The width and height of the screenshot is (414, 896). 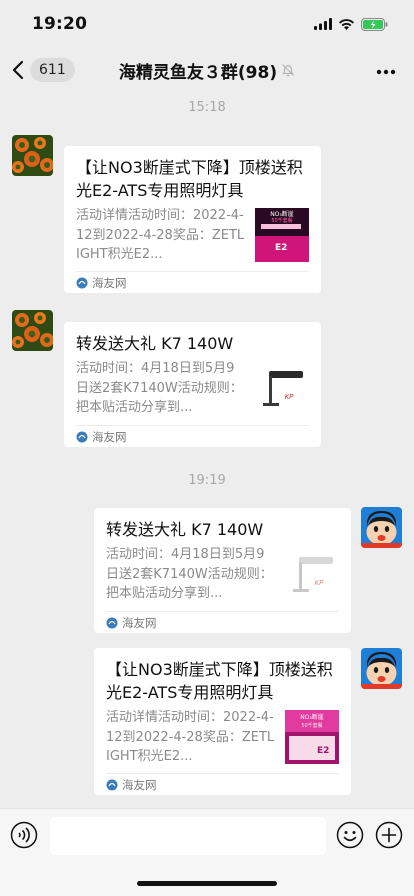 I want to click on more-button, so click(x=386, y=69).